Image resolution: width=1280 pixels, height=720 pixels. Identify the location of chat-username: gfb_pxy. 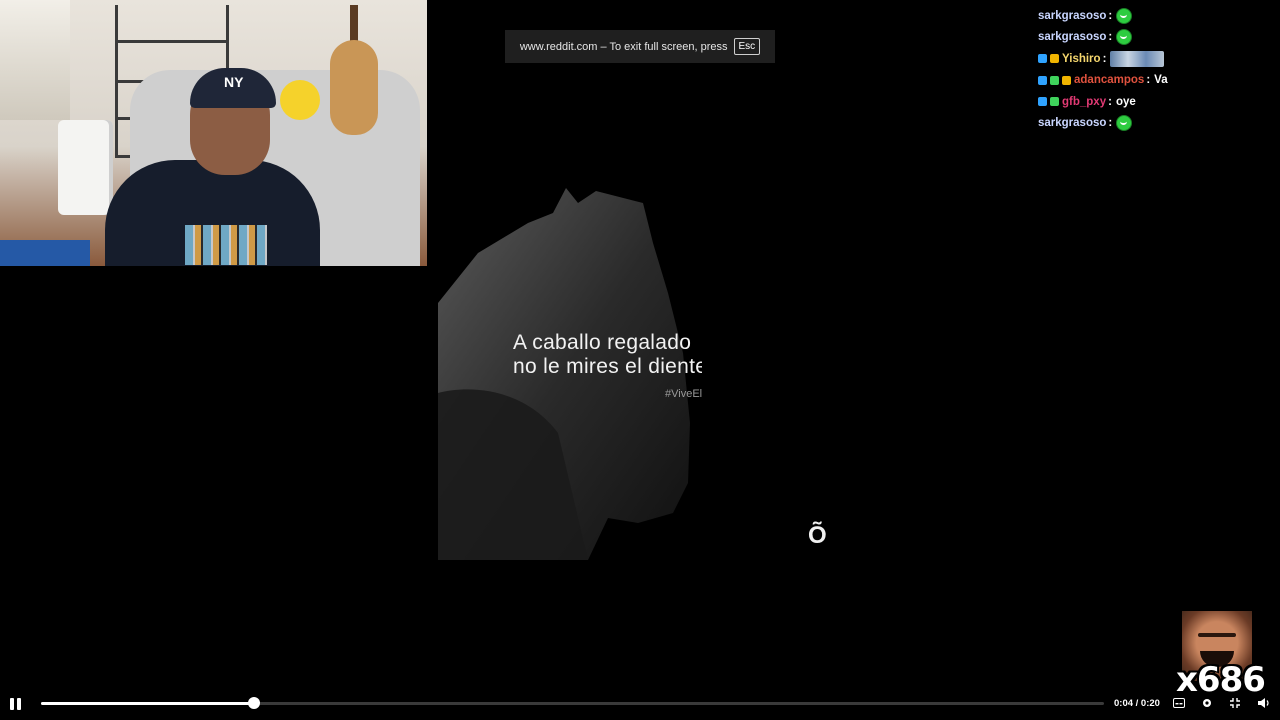
(1084, 102).